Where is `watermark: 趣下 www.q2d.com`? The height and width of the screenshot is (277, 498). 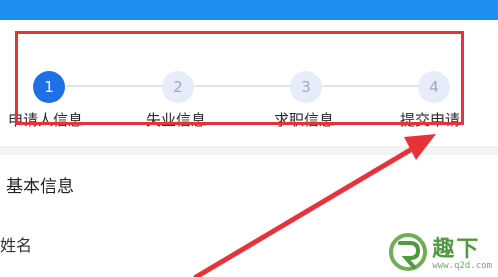 watermark: 趣下 www.q2d.com is located at coordinates (440, 252).